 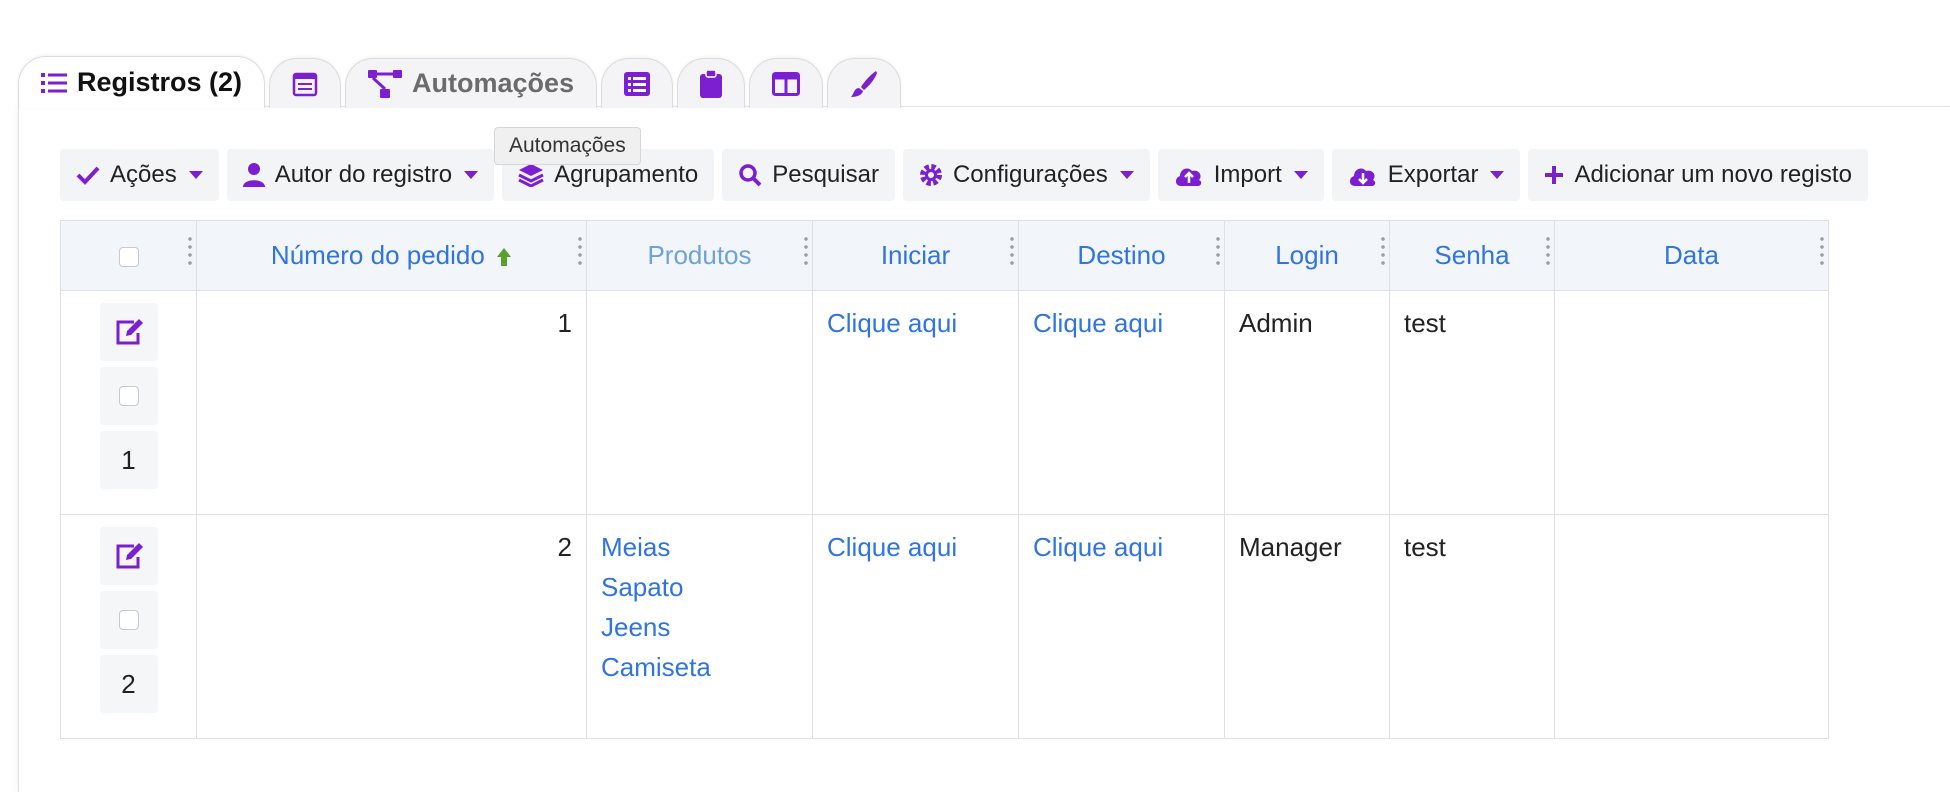 What do you see at coordinates (1362, 177) in the screenshot?
I see `cloud-download-icon` at bounding box center [1362, 177].